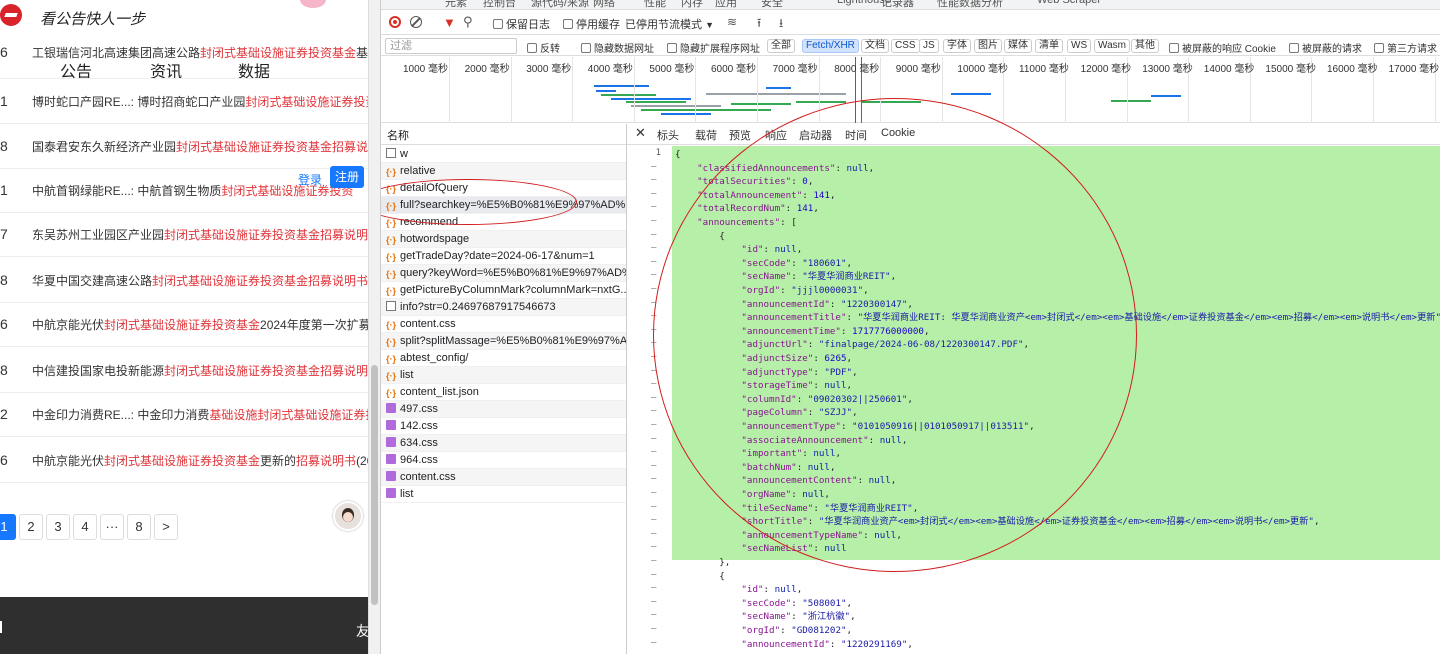  I want to click on request-row: info?str=0.24697687917546673, so click(503, 307).